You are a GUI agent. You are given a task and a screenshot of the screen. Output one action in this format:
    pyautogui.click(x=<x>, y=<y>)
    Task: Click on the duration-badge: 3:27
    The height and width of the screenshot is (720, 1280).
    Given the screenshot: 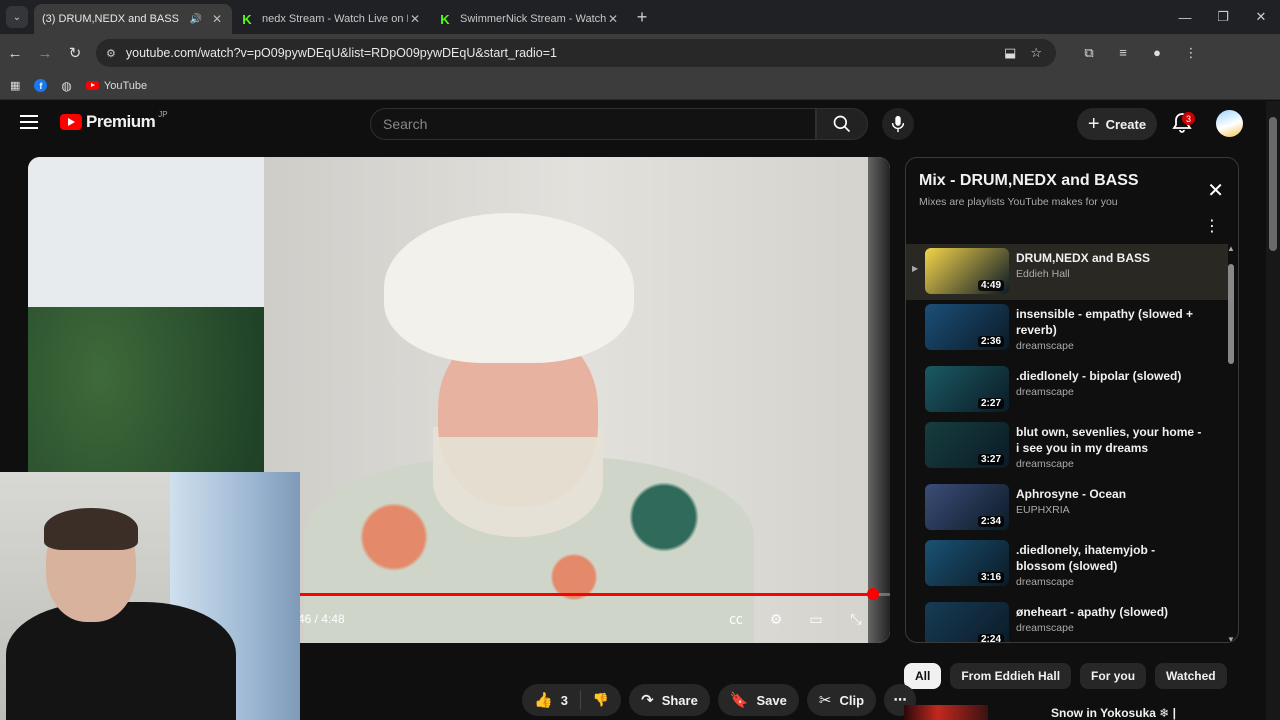 What is the action you would take?
    pyautogui.click(x=990, y=459)
    